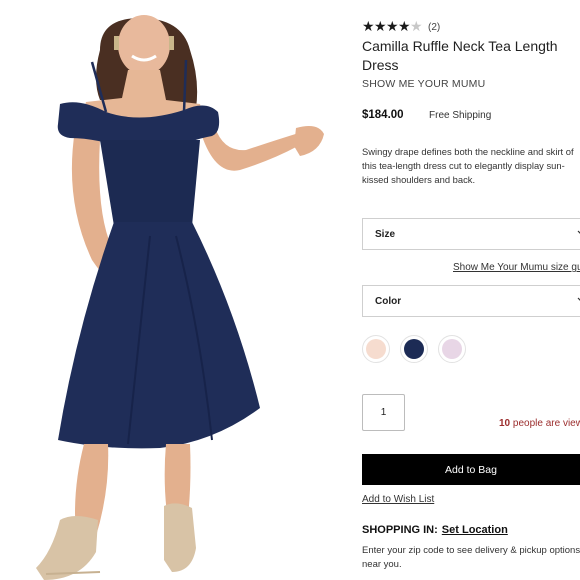  I want to click on quantity-input: 1, so click(383, 412).